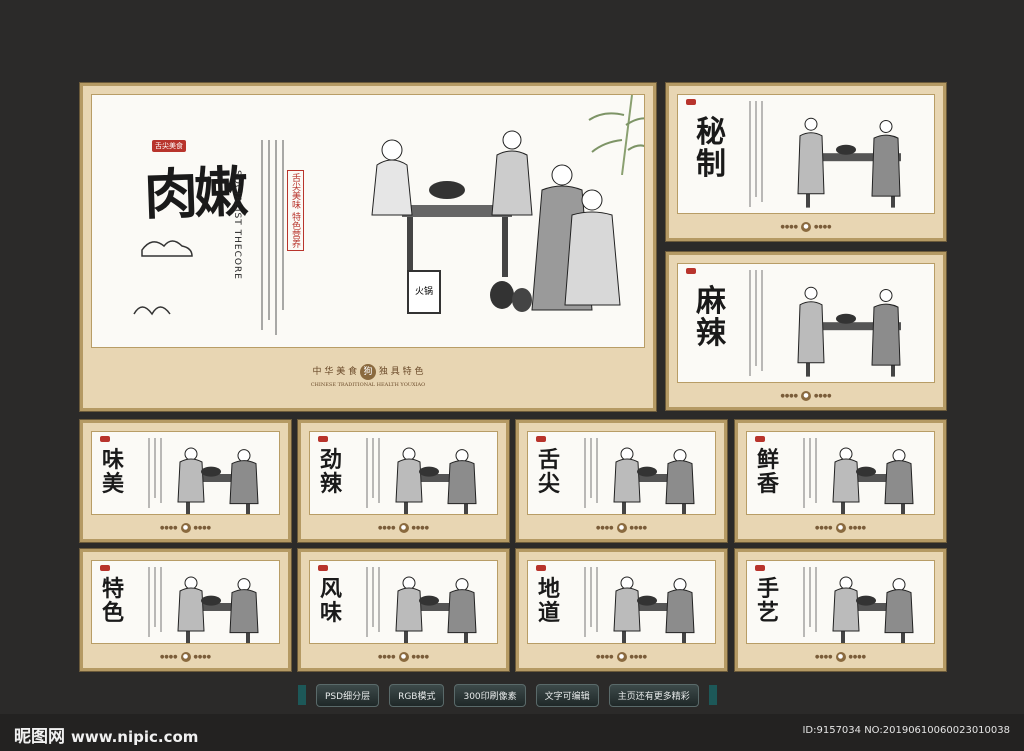 The image size is (1024, 751). Describe the element at coordinates (711, 148) in the screenshot. I see `thumb-title: 秘制` at that location.